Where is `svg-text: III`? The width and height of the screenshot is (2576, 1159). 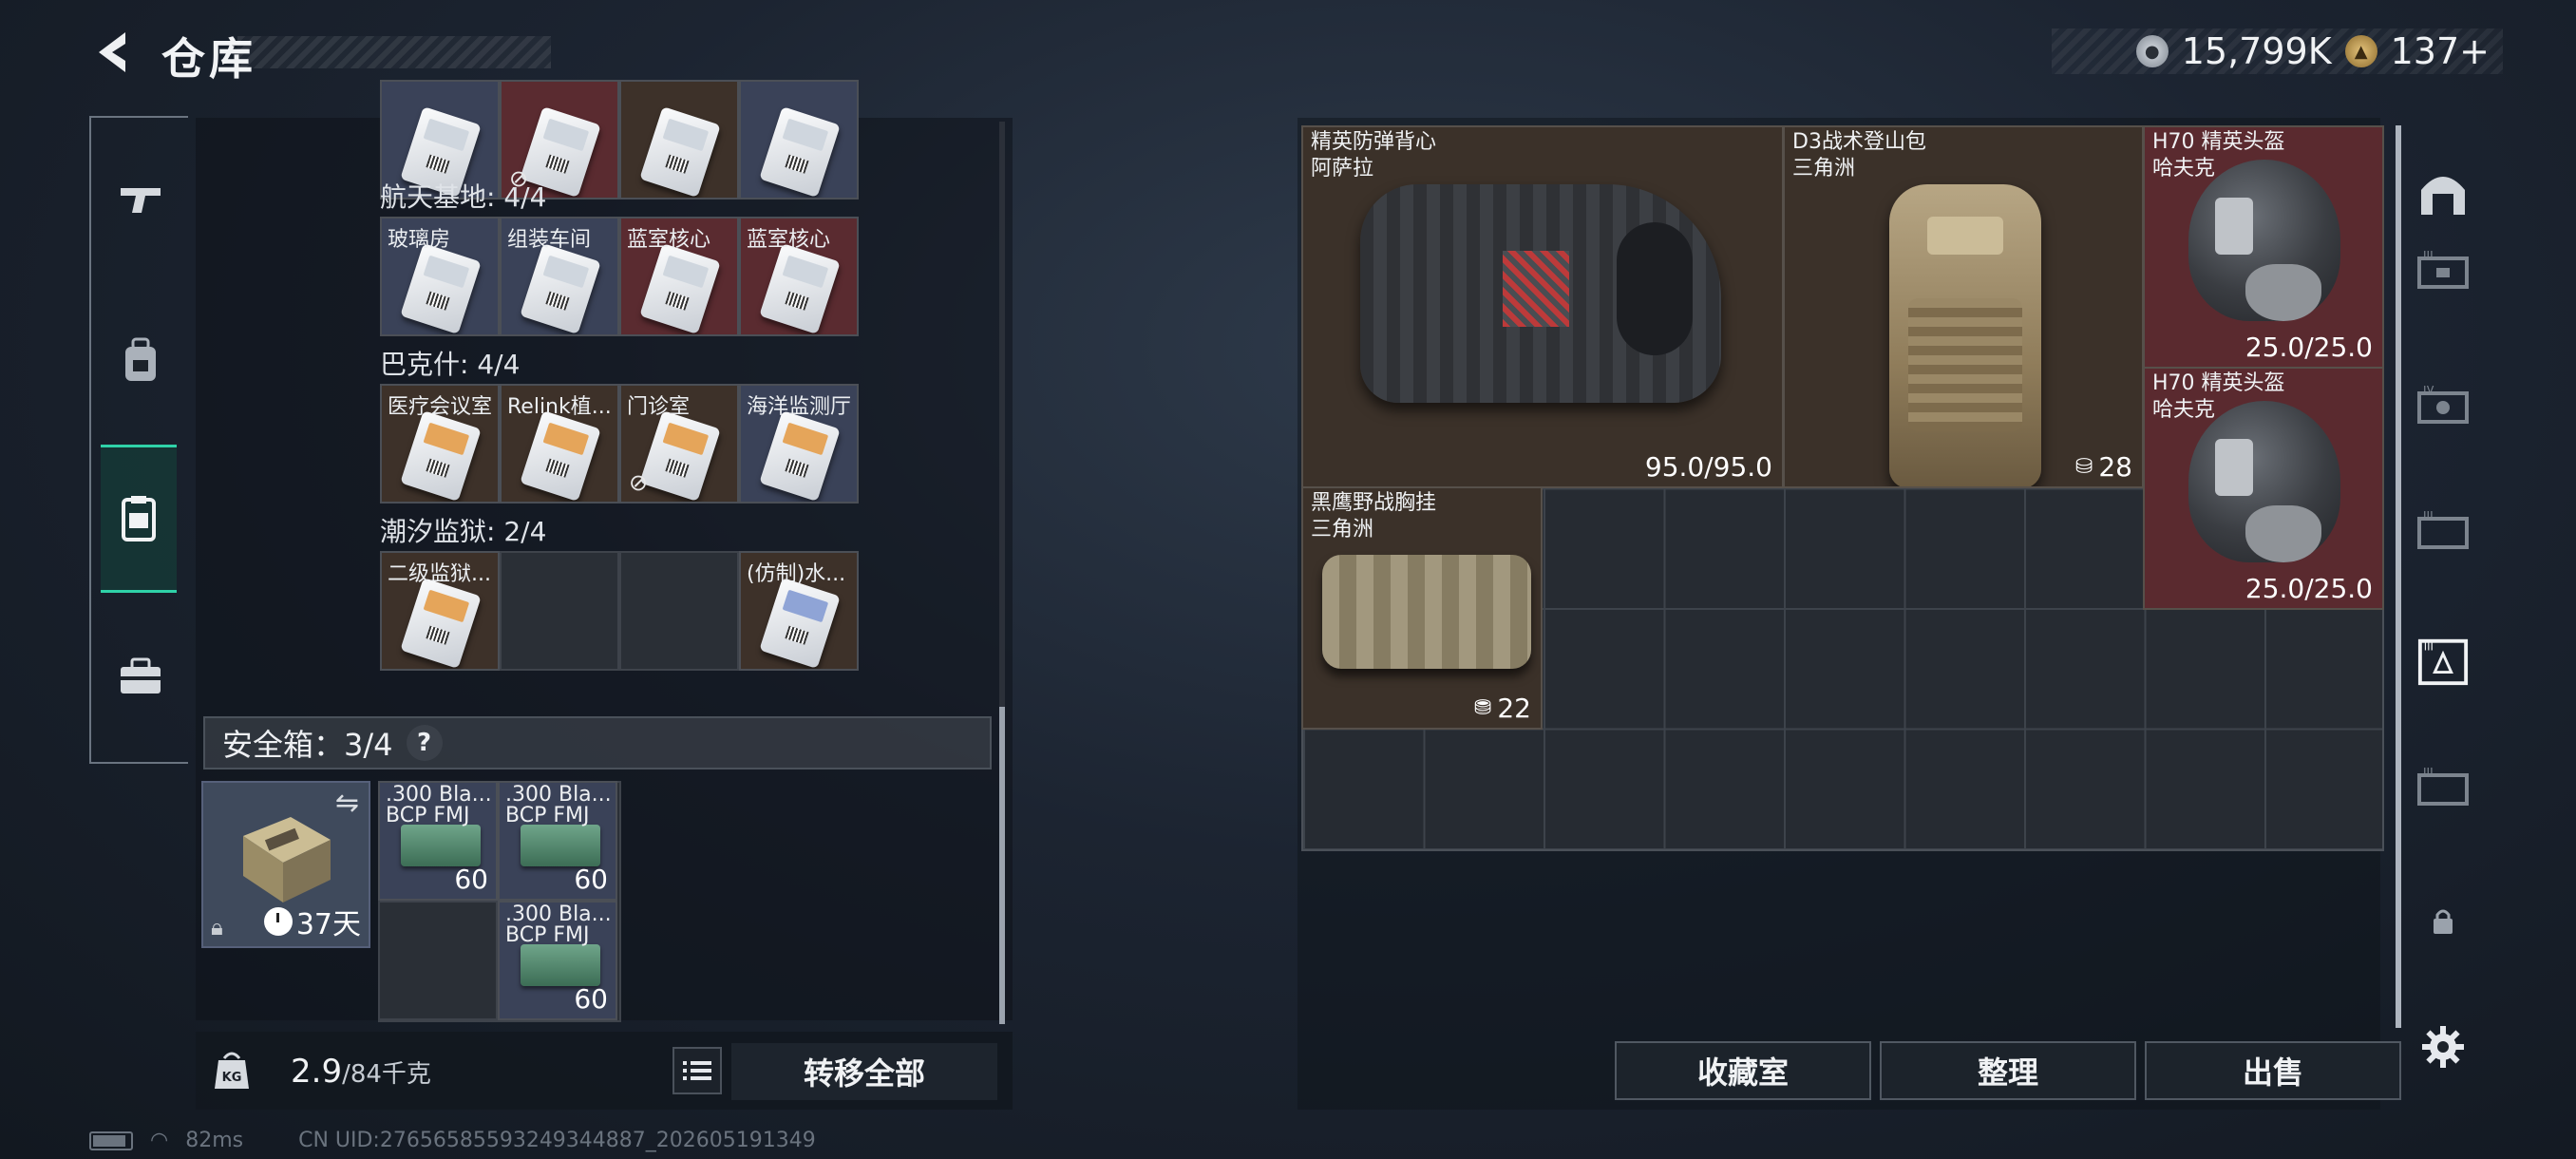
svg-text: III is located at coordinates (2428, 773).